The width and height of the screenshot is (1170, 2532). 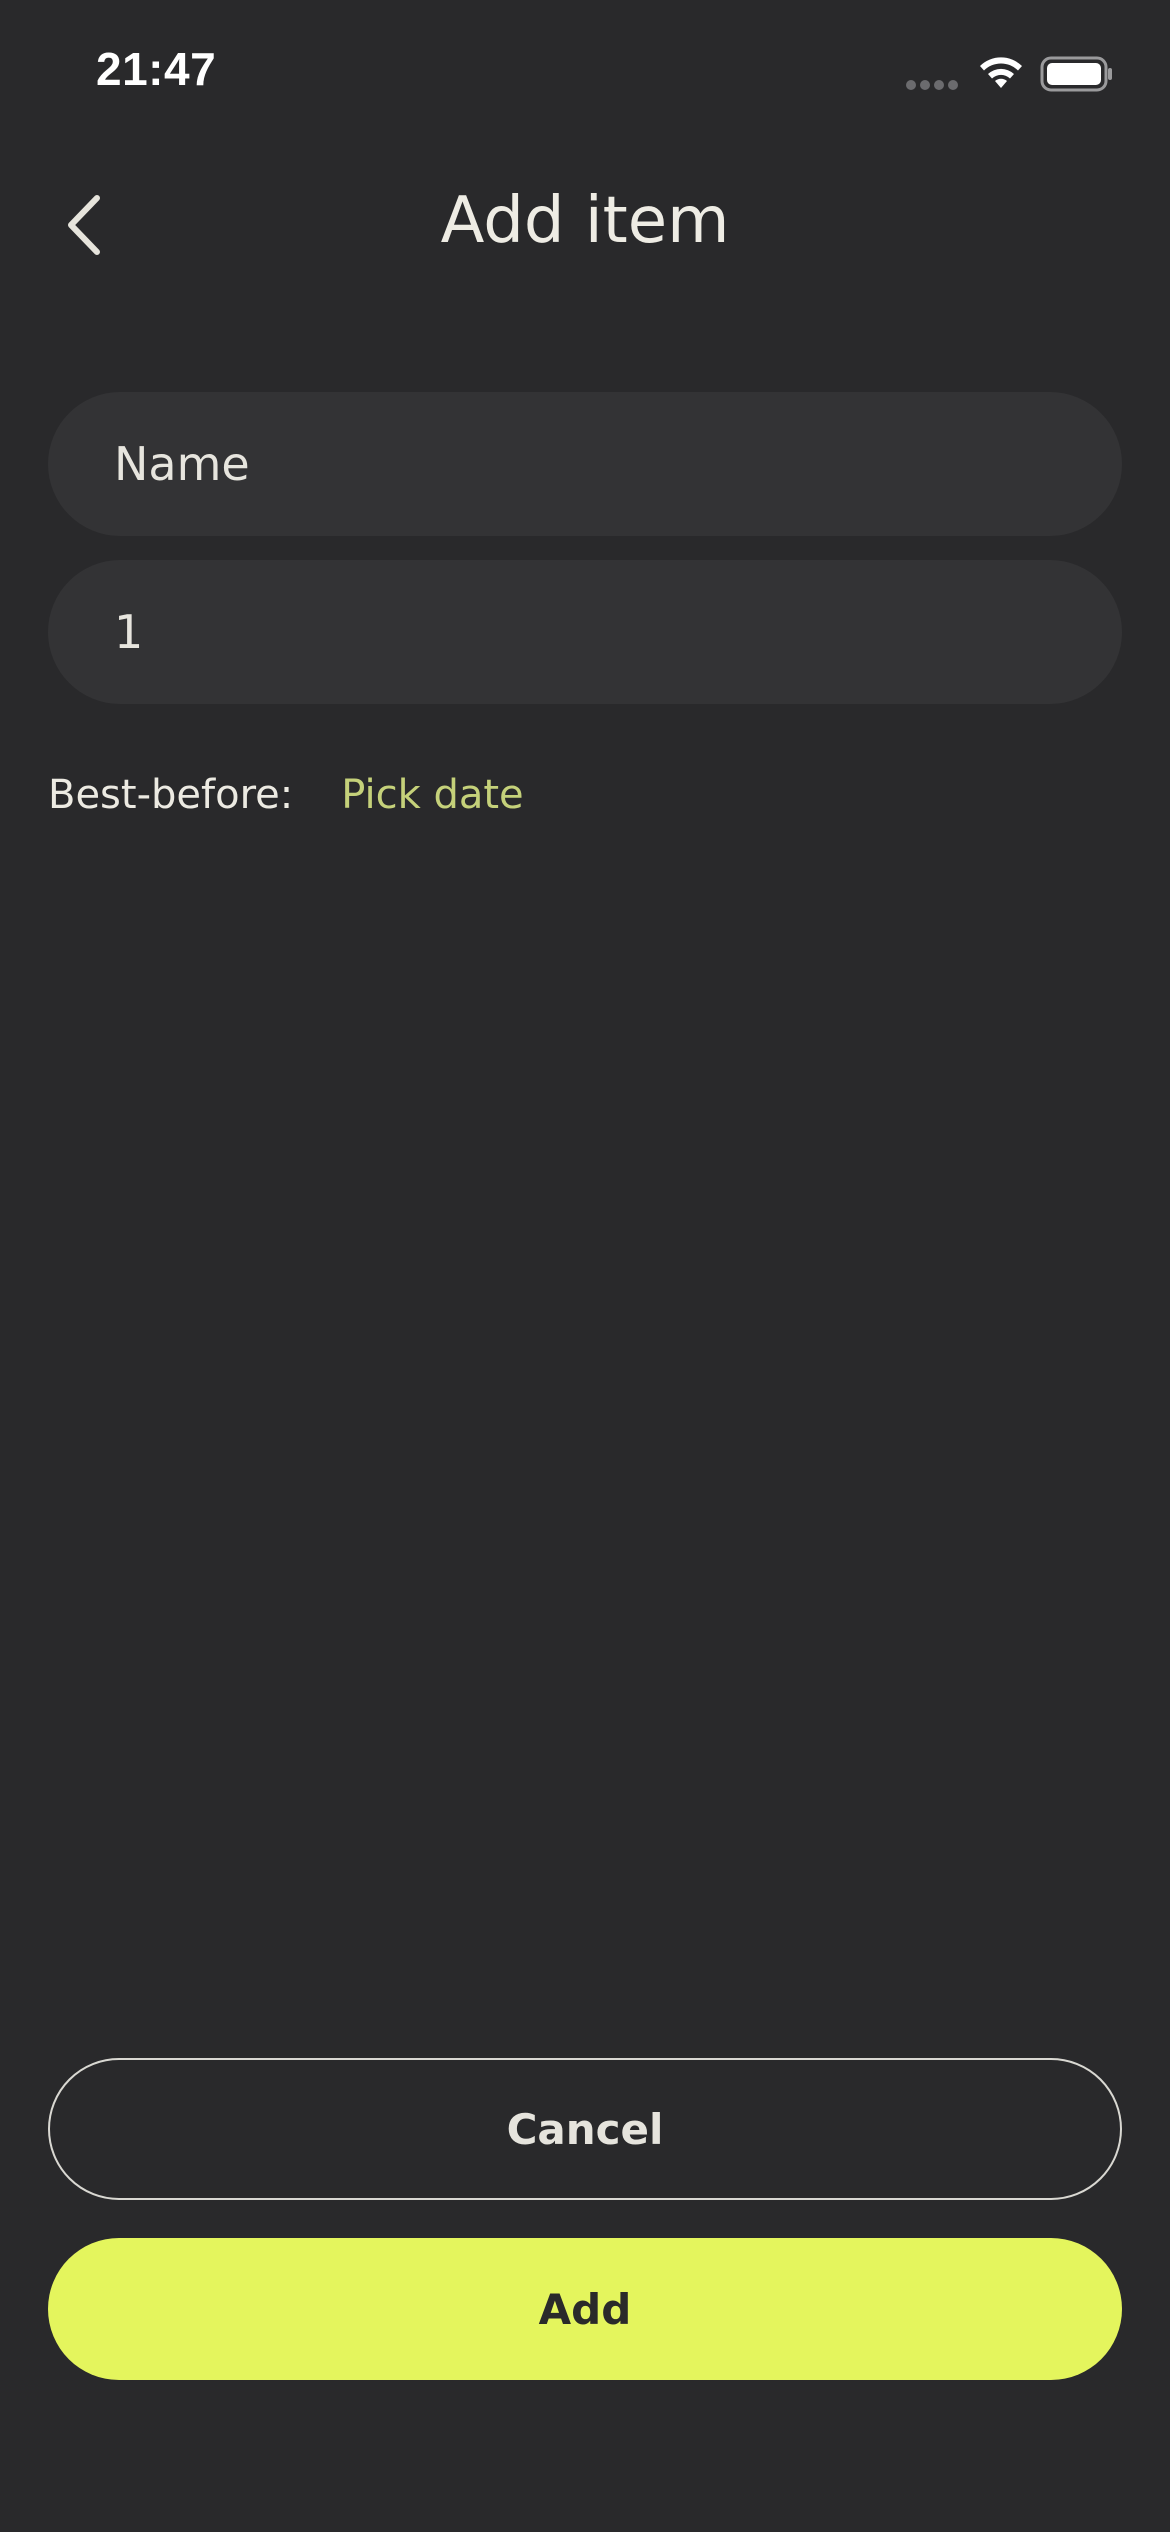 I want to click on best-before-label: Best-before:, so click(x=171, y=795).